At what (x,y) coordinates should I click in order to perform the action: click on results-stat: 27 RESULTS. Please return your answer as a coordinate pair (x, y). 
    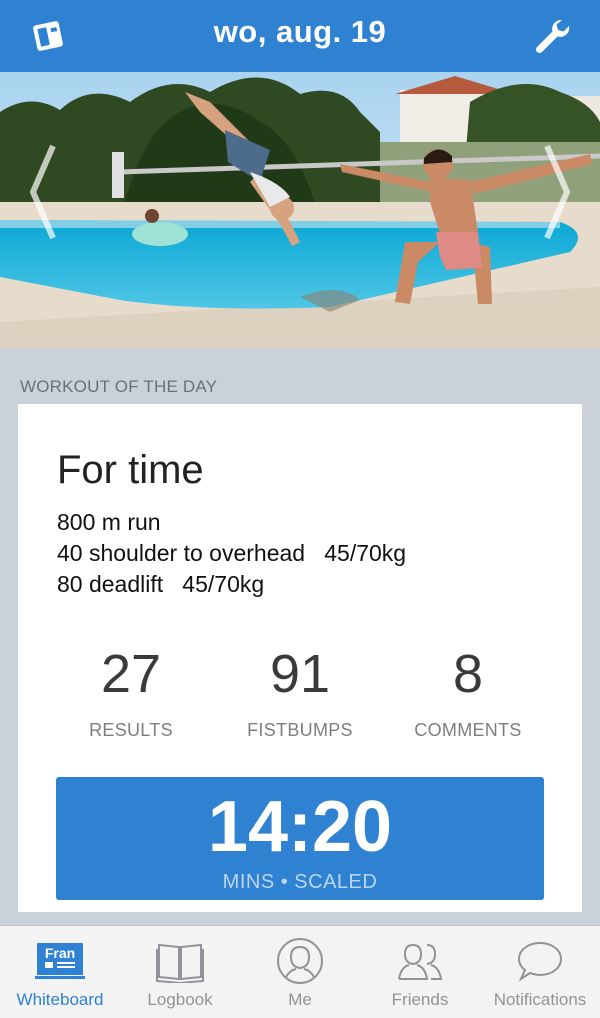
    Looking at the image, I should click on (131, 692).